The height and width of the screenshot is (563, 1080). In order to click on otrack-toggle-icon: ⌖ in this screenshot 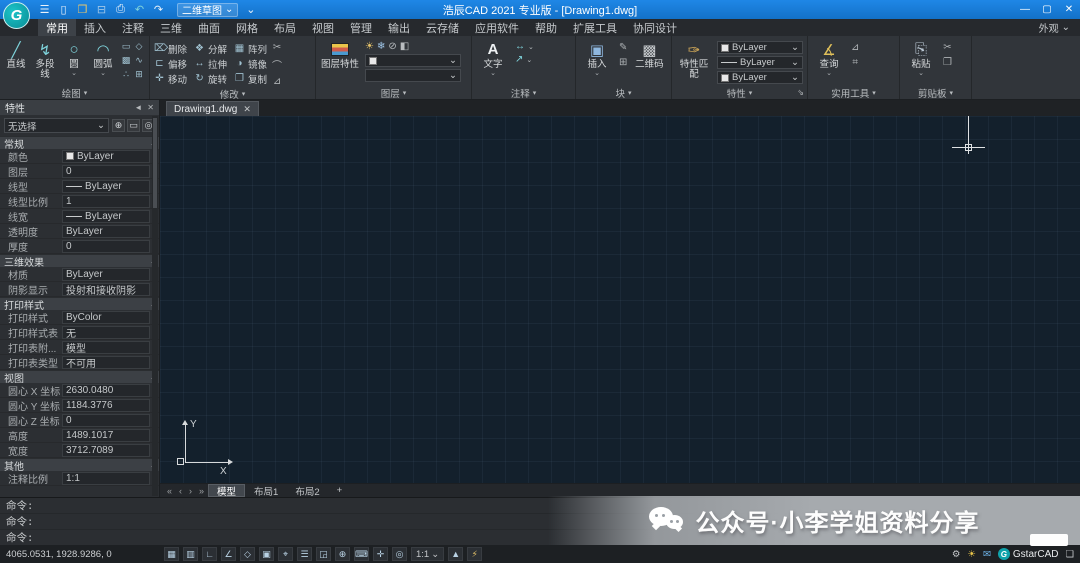, I will do `click(285, 554)`.